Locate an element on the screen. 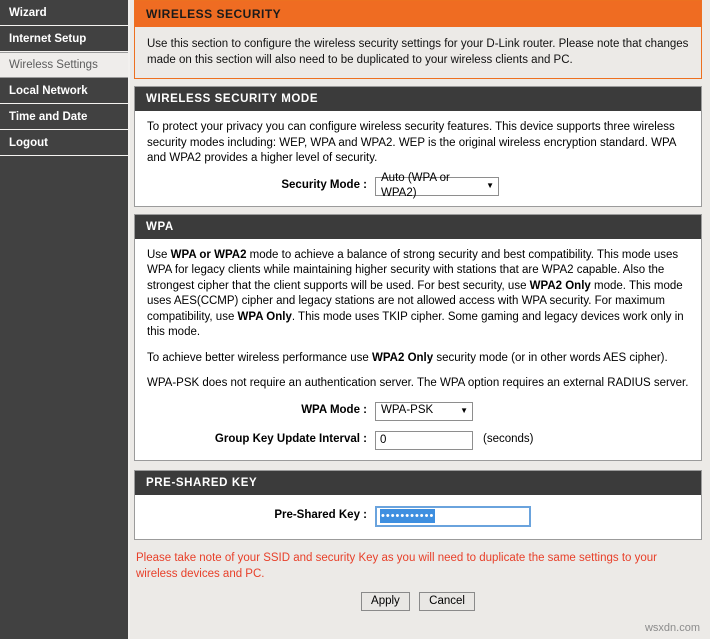 The image size is (710, 639). sidebar-item-local-network: Local Network is located at coordinates (64, 91).